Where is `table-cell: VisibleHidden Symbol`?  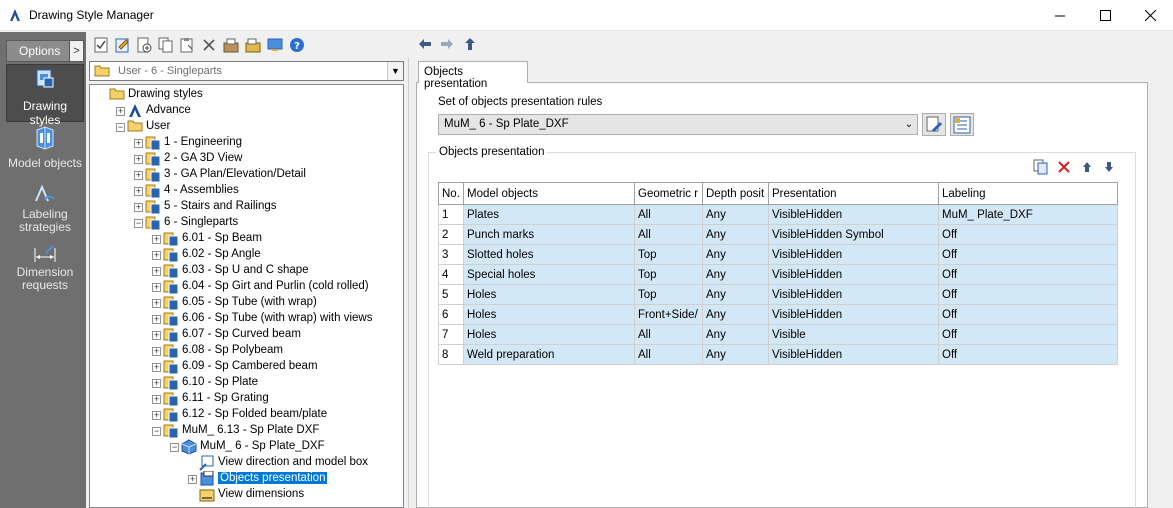 table-cell: VisibleHidden Symbol is located at coordinates (853, 234).